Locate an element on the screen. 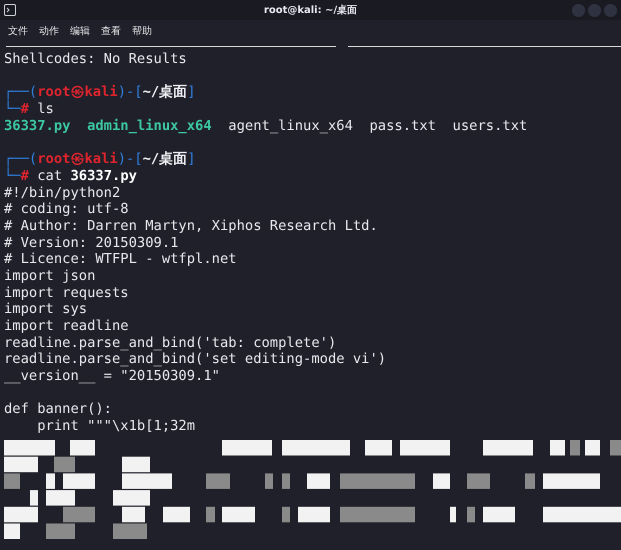  terminal-line: import requests is located at coordinates (67, 293).